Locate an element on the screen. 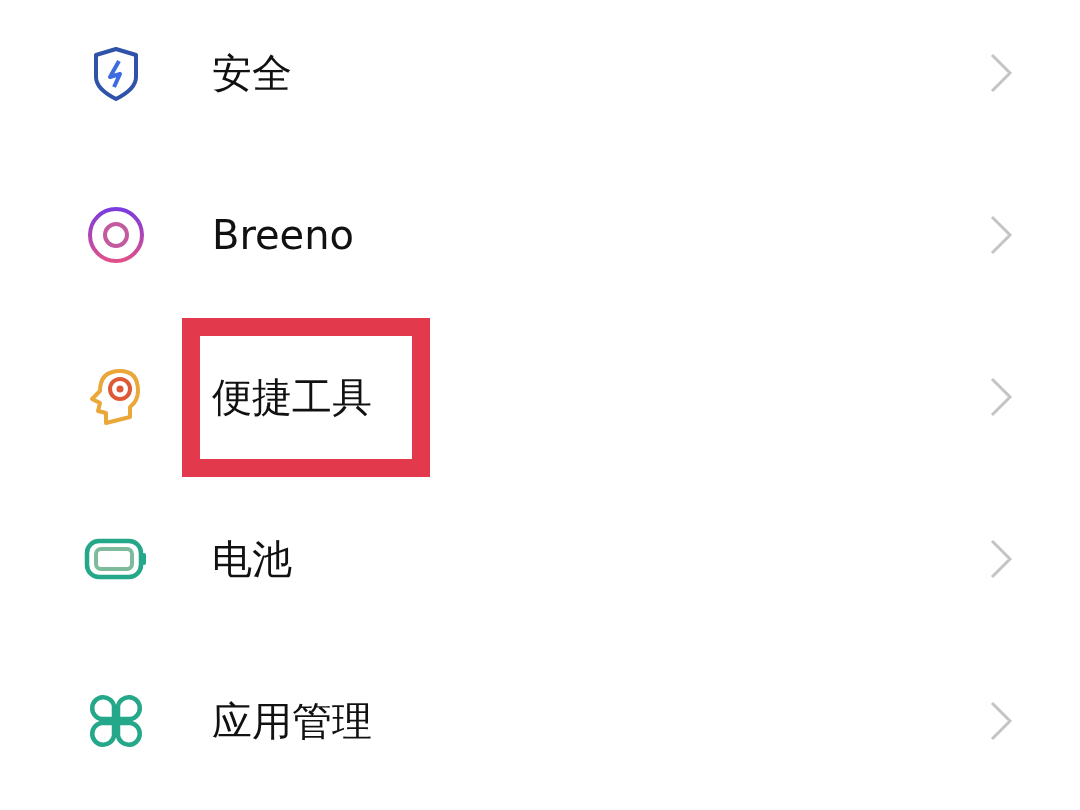 The height and width of the screenshot is (810, 1080). item-label: Breeno is located at coordinates (284, 235).